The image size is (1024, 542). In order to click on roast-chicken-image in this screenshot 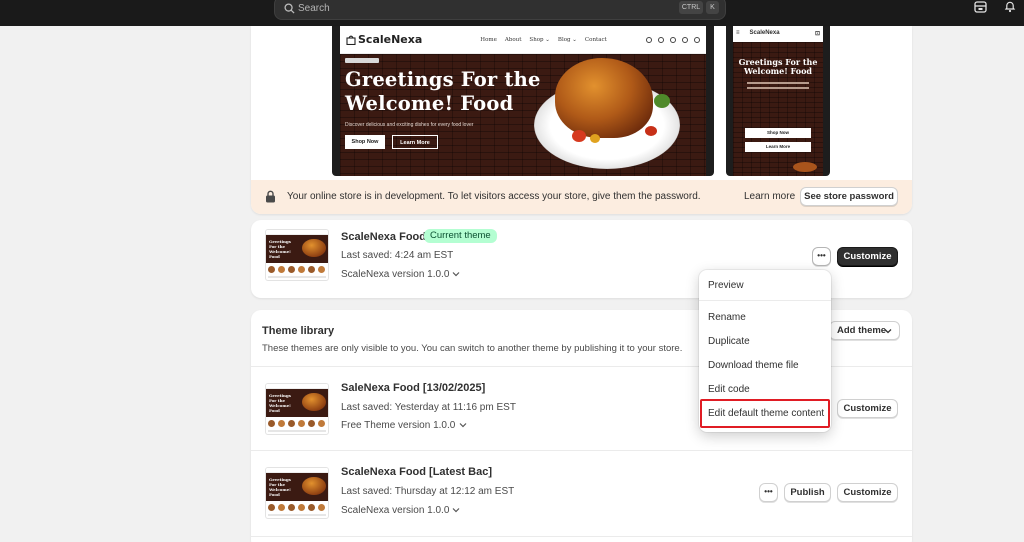, I will do `click(604, 98)`.